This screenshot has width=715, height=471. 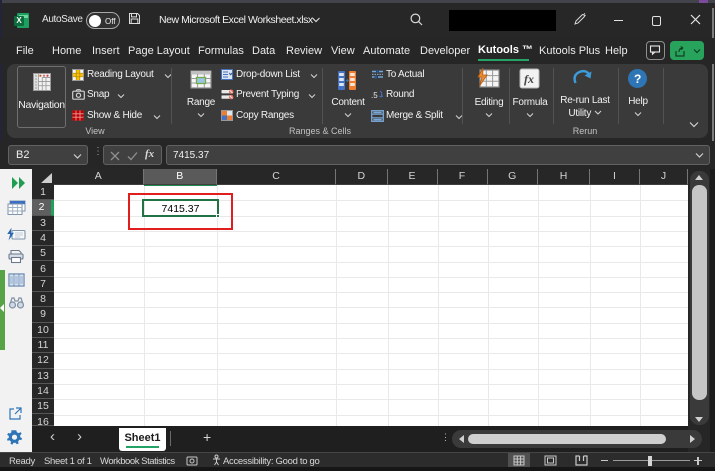 I want to click on svg-text: fx, so click(x=529, y=79).